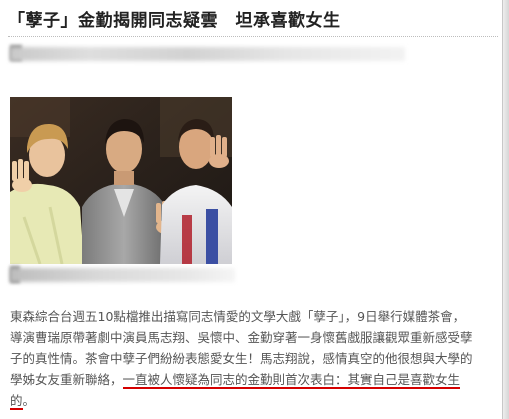  I want to click on highlighted-quote: 一直被人懷疑為同志的金勤則首次表白：其實自己是喜歡女生, so click(291, 380).